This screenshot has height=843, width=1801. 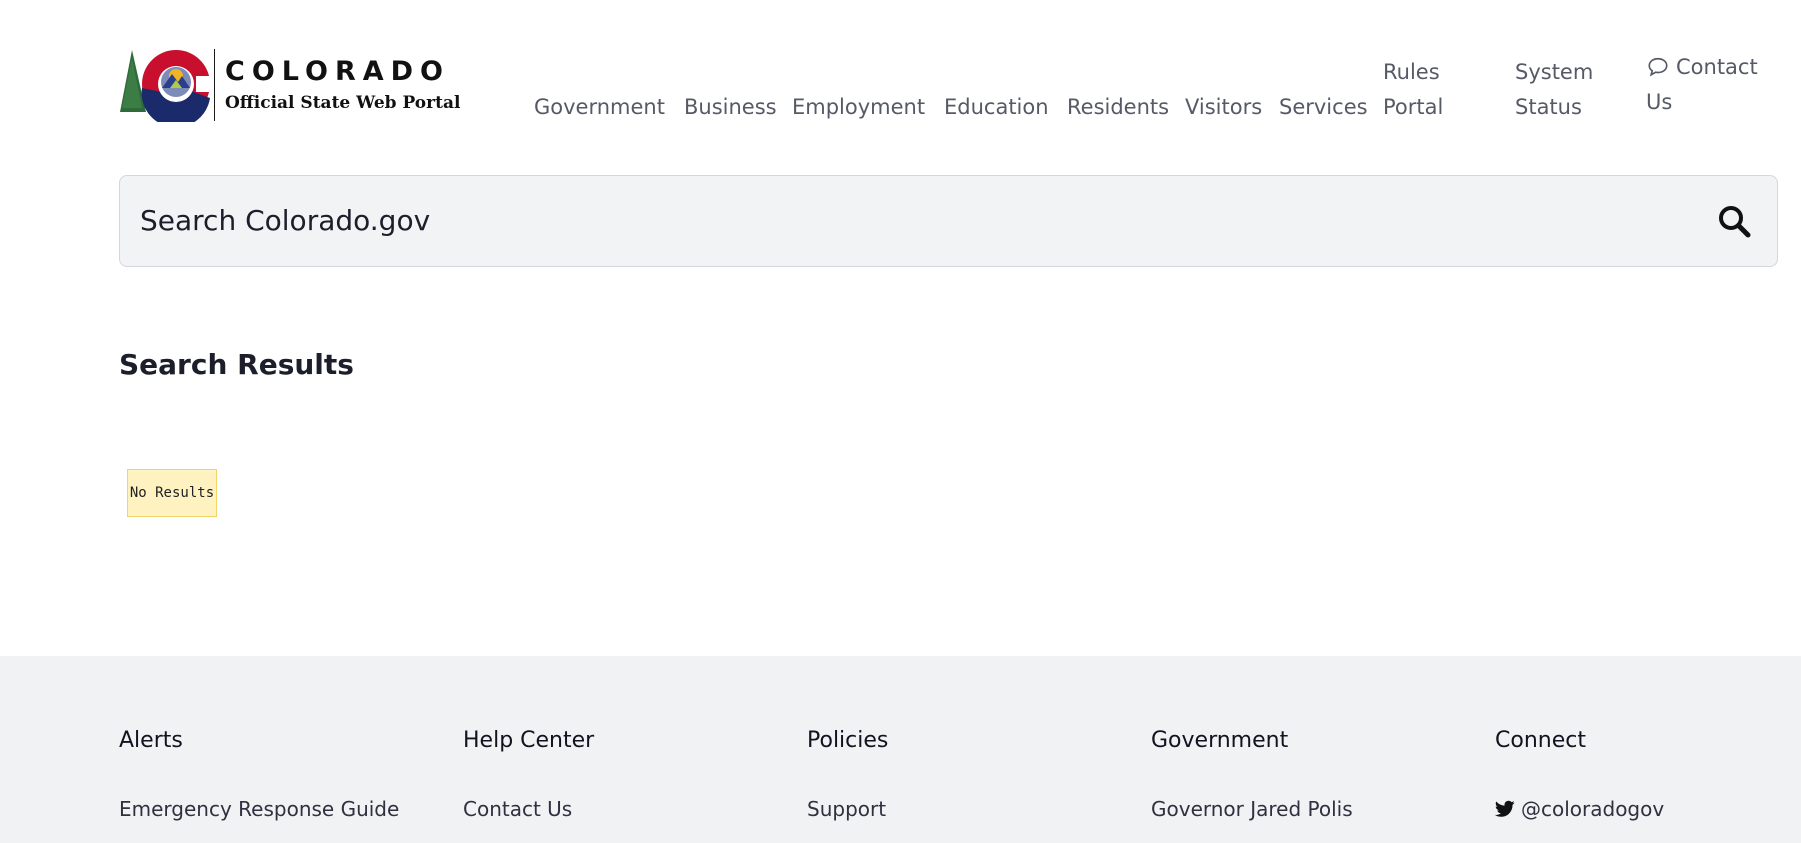 What do you see at coordinates (528, 809) in the screenshot?
I see `footer-link-contact-us: Contact Us` at bounding box center [528, 809].